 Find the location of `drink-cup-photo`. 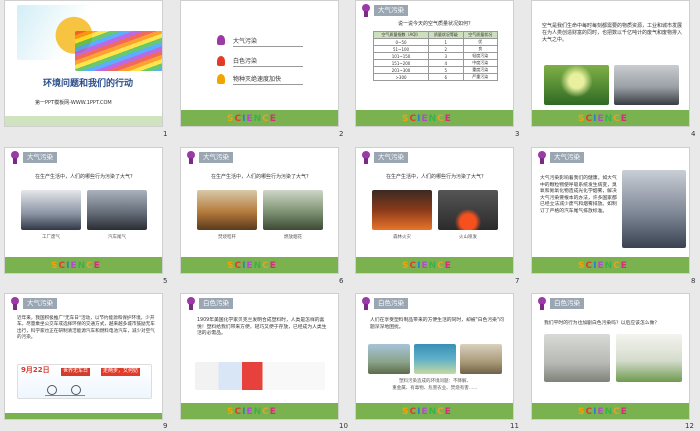

drink-cup-photo is located at coordinates (577, 358).